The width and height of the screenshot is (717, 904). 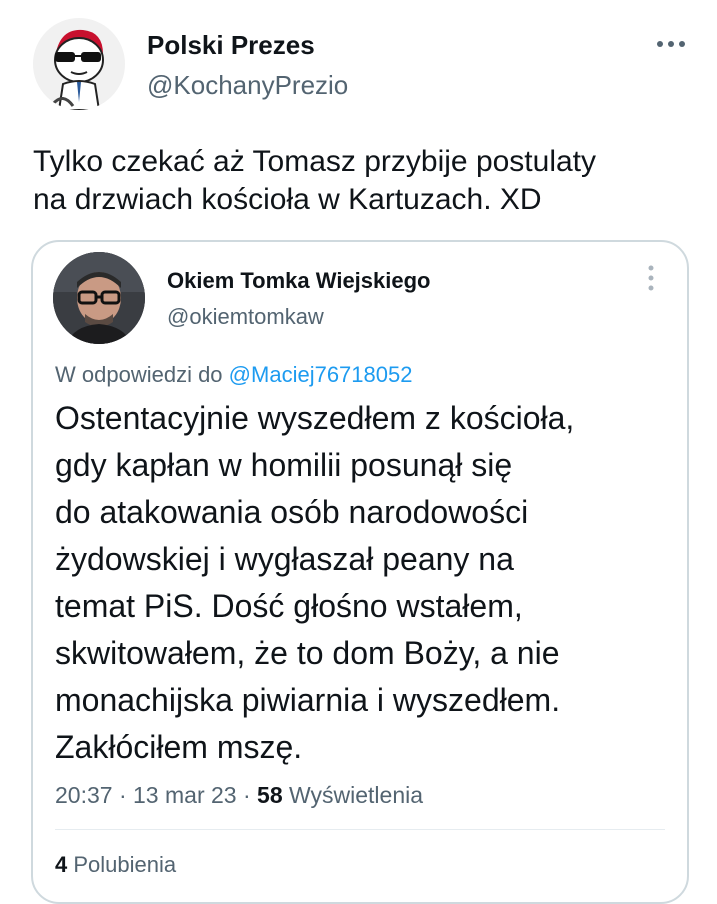 What do you see at coordinates (185, 795) in the screenshot?
I see `tweet-date: 13 mar 23` at bounding box center [185, 795].